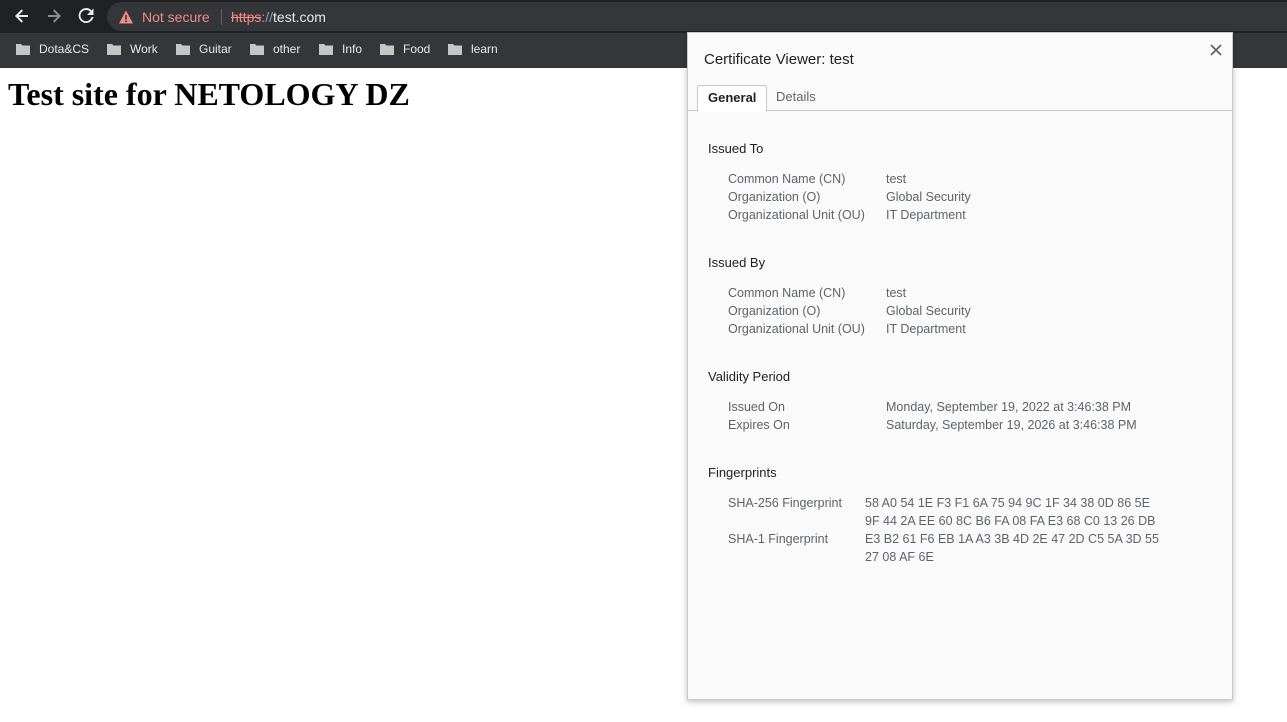 This screenshot has width=1287, height=722. I want to click on expires-on-label: Expires On, so click(759, 425).